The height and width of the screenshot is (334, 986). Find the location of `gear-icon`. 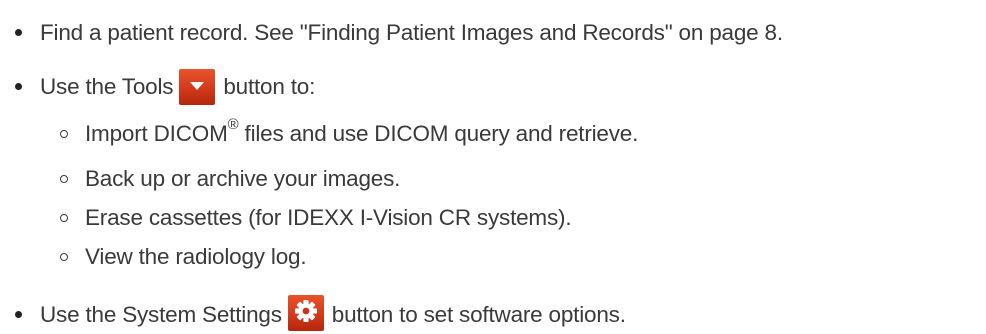

gear-icon is located at coordinates (305, 313).